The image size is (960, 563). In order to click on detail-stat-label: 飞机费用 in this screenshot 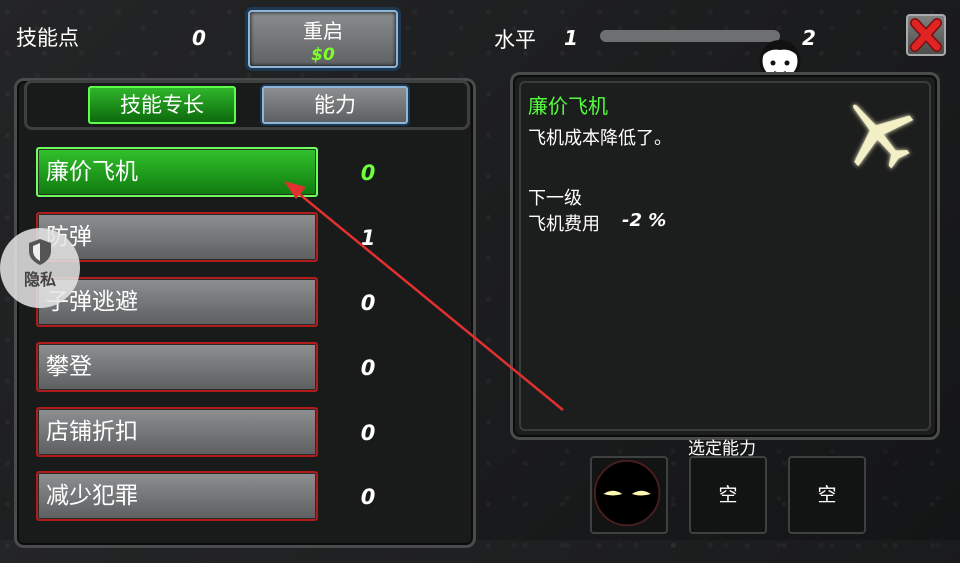, I will do `click(564, 224)`.